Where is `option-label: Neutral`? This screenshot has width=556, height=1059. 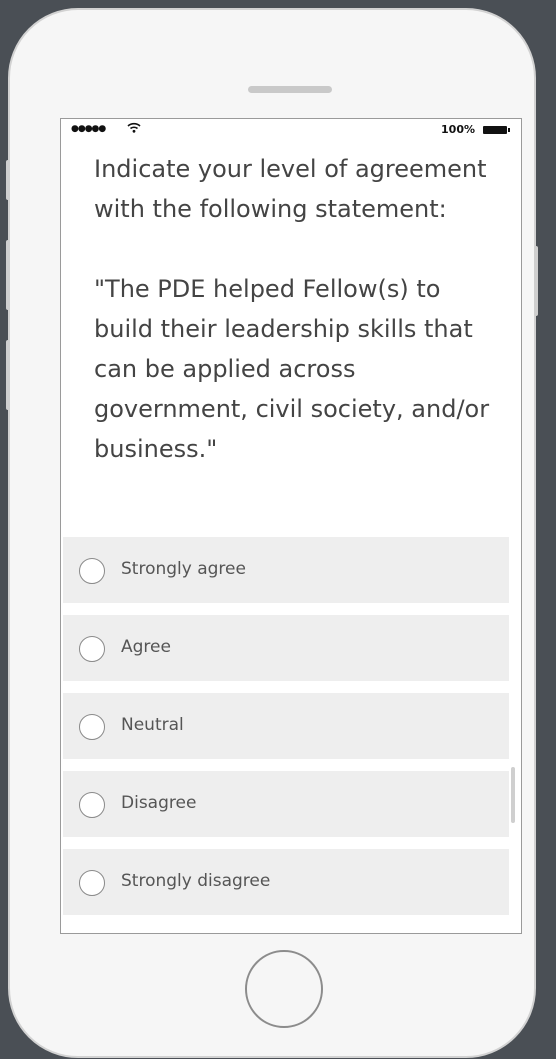 option-label: Neutral is located at coordinates (152, 725).